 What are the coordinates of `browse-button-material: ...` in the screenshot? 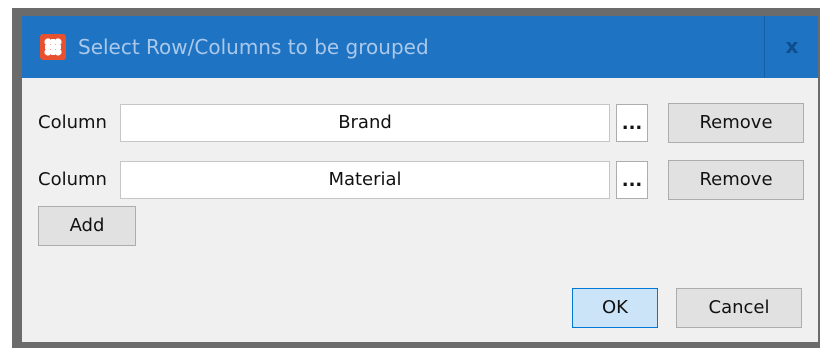 It's located at (632, 180).